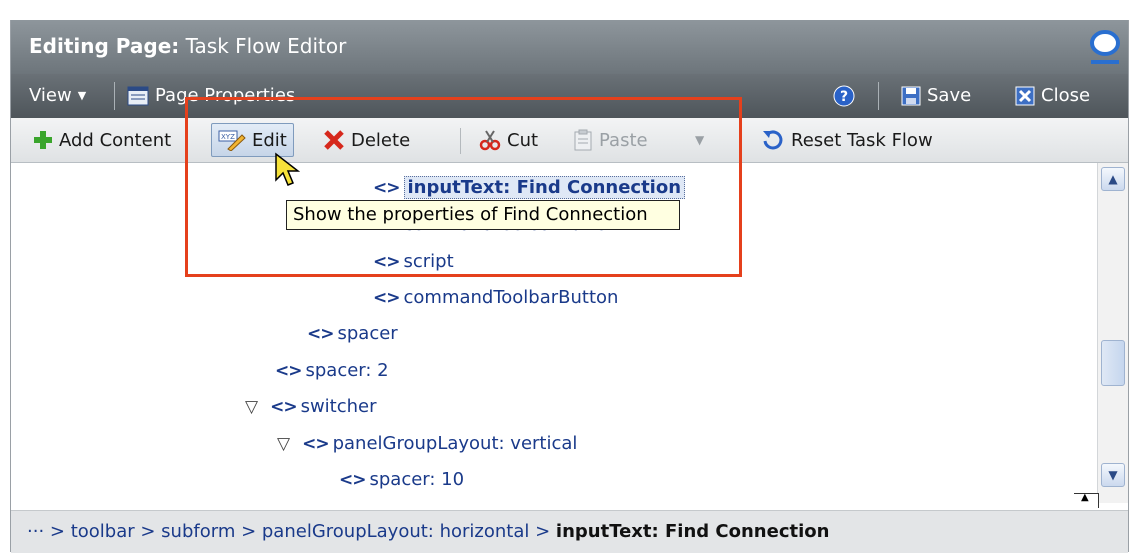 The height and width of the screenshot is (553, 1139). Describe the element at coordinates (287, 169) in the screenshot. I see `mouse-pointer-icon` at that location.